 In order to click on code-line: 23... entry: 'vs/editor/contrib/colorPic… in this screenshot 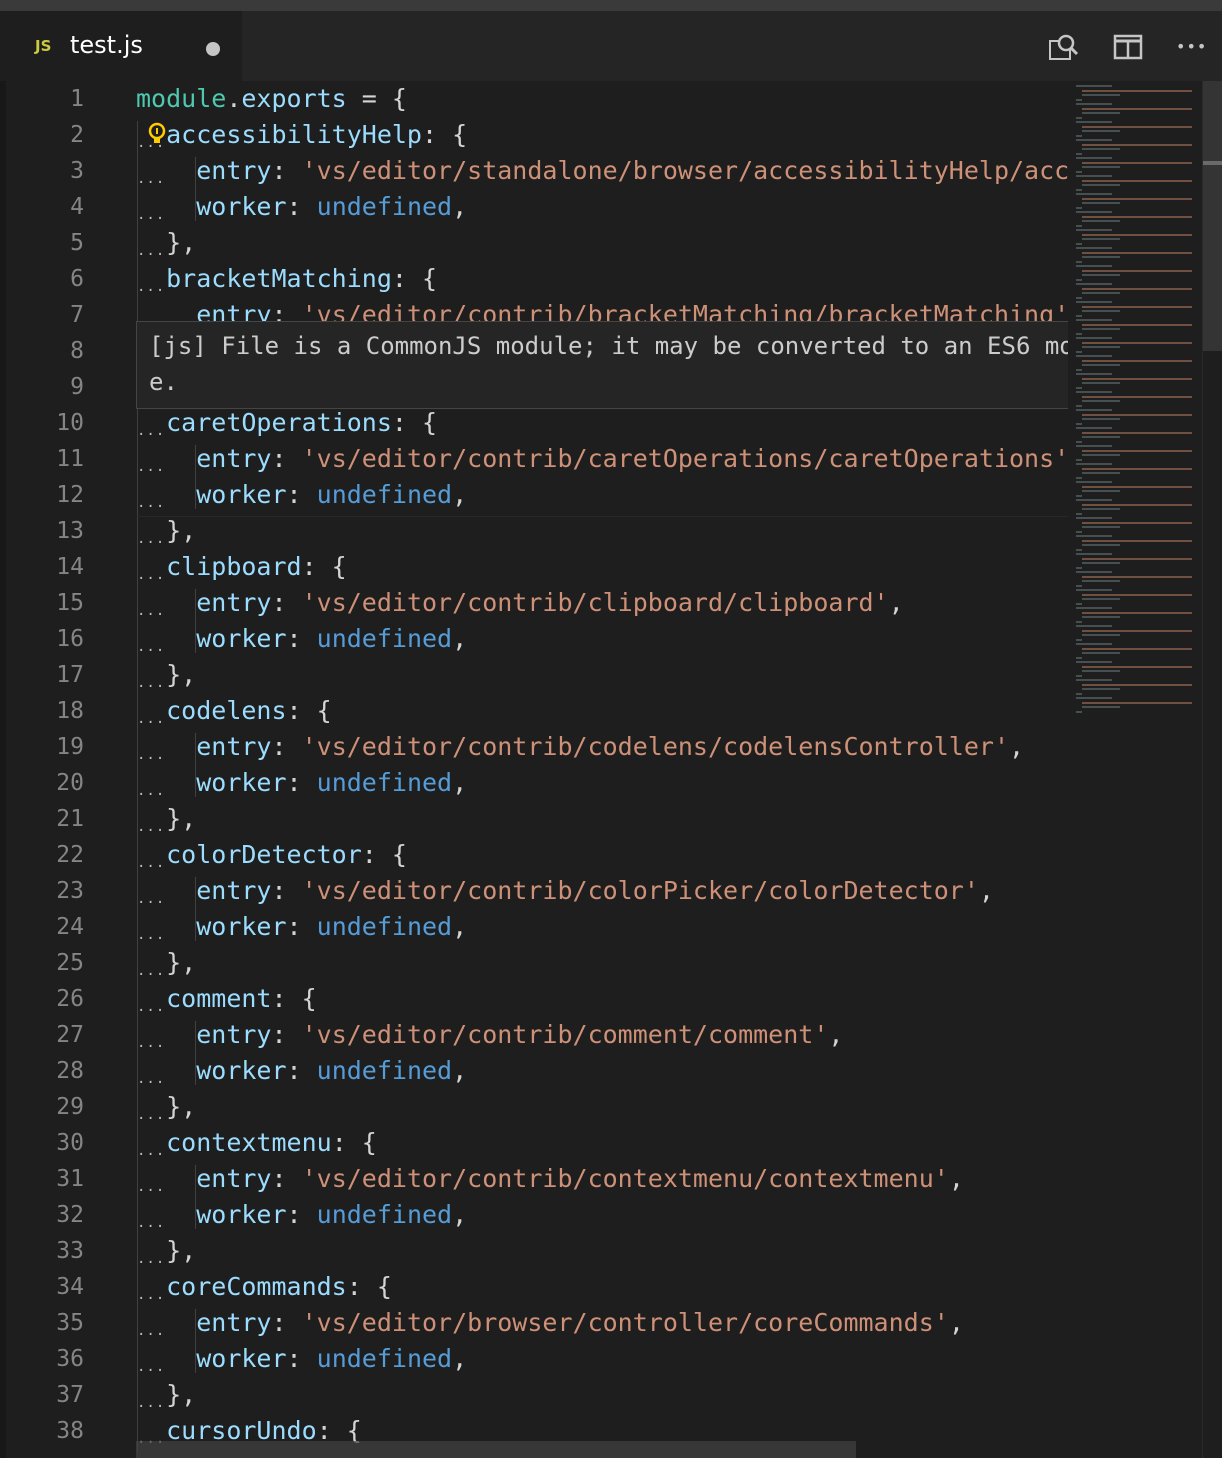, I will do `click(535, 891)`.